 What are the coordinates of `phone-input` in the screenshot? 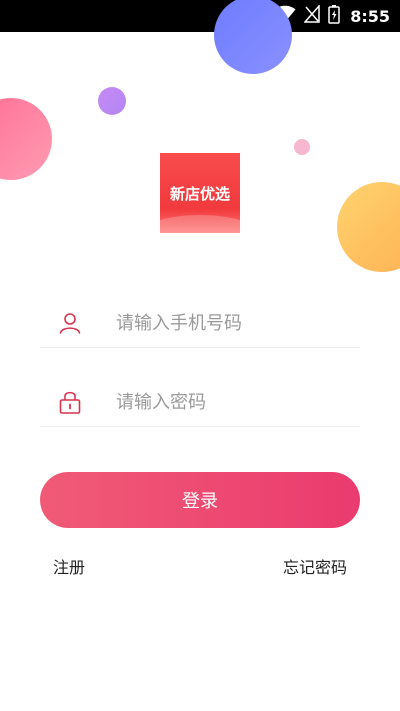 It's located at (226, 323).